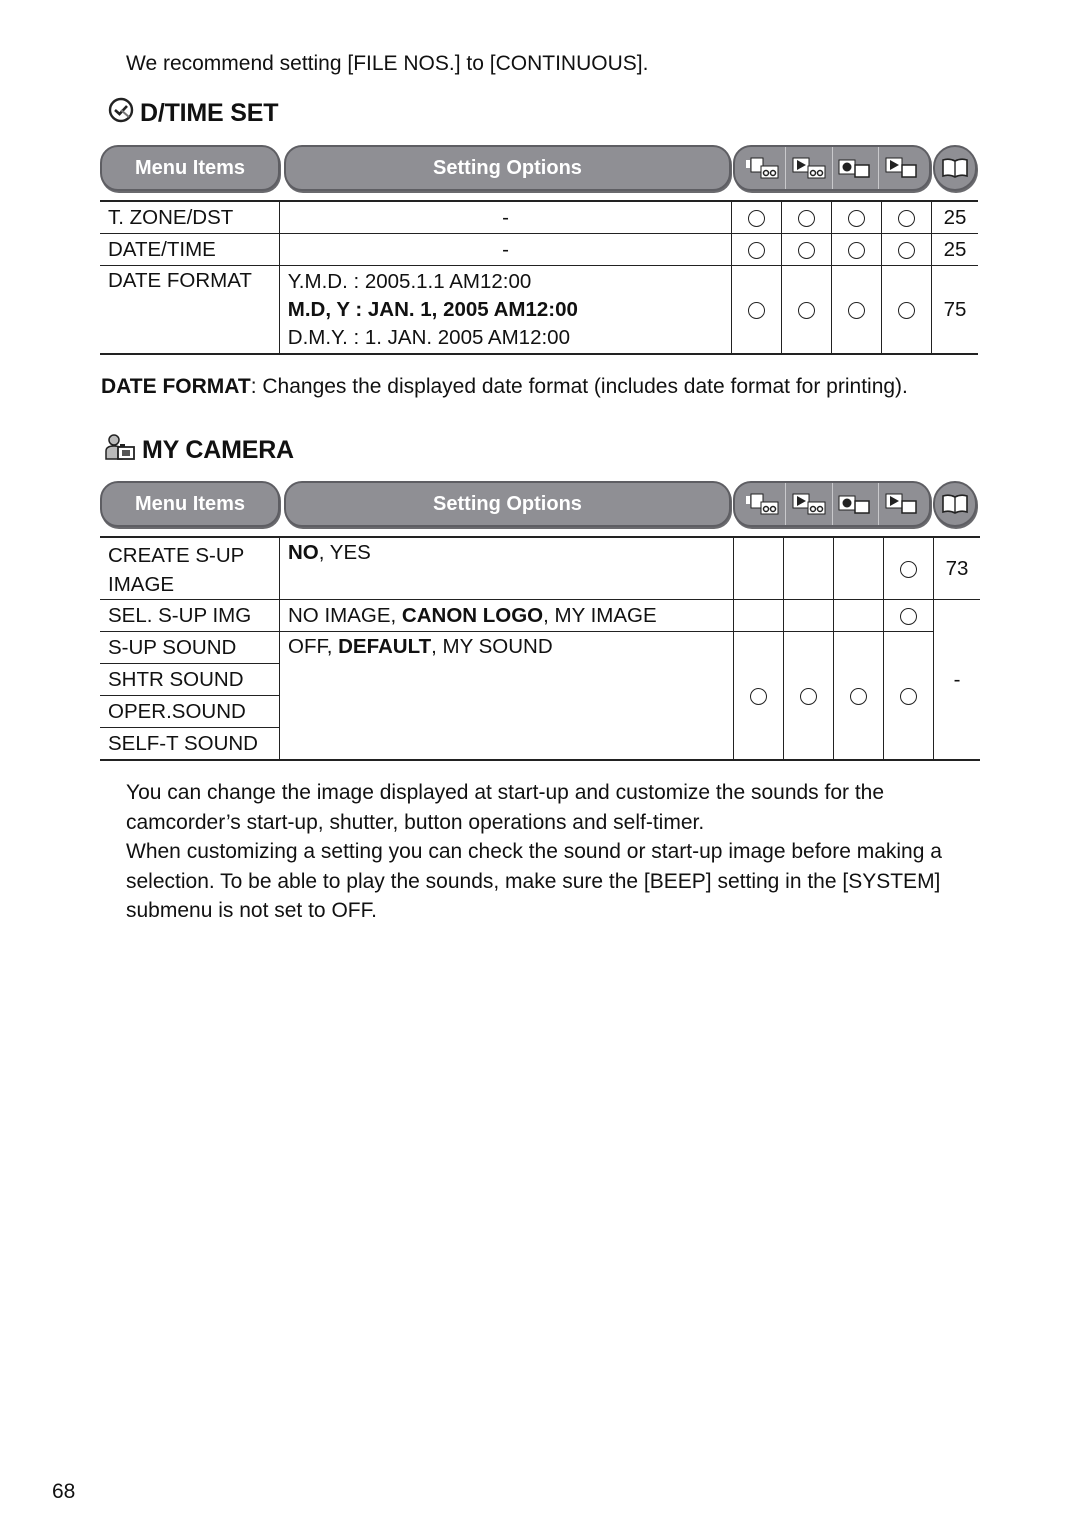 Image resolution: width=1080 pixels, height=1534 pixels. I want to click on table-row: DATE/TIME - 25, so click(539, 249).